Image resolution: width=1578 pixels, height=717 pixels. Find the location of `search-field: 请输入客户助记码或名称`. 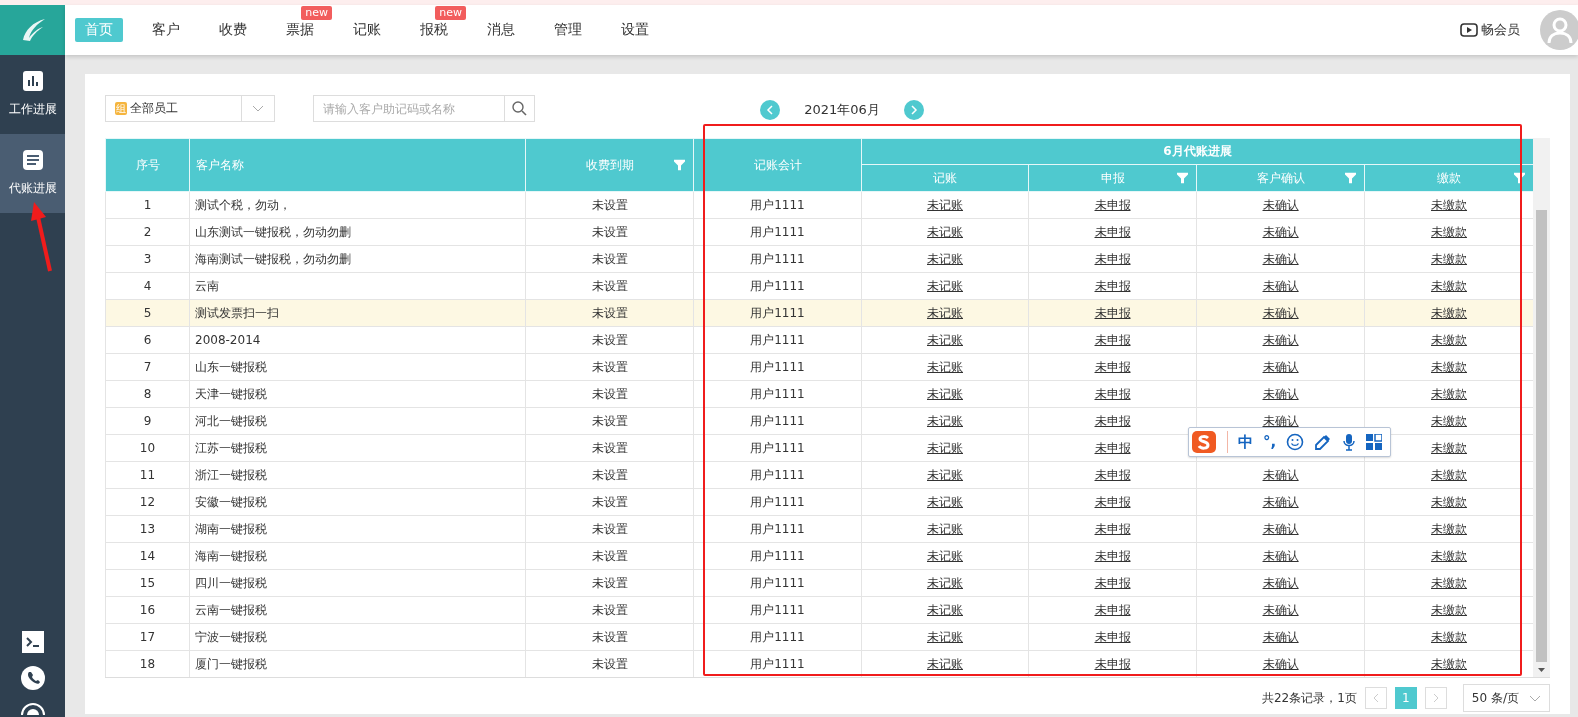

search-field: 请输入客户助记码或名称 is located at coordinates (408, 108).